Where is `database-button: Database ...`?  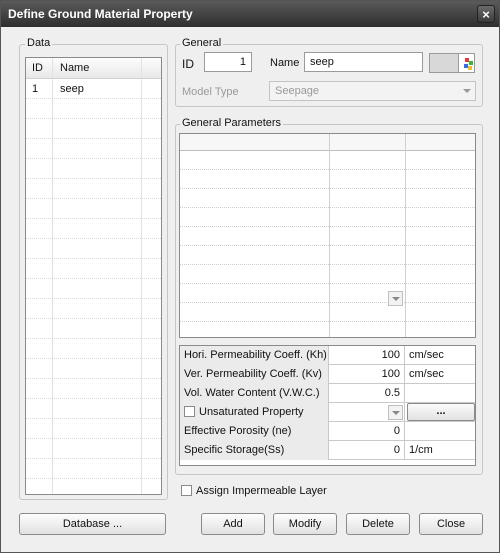
database-button: Database ... is located at coordinates (92, 524).